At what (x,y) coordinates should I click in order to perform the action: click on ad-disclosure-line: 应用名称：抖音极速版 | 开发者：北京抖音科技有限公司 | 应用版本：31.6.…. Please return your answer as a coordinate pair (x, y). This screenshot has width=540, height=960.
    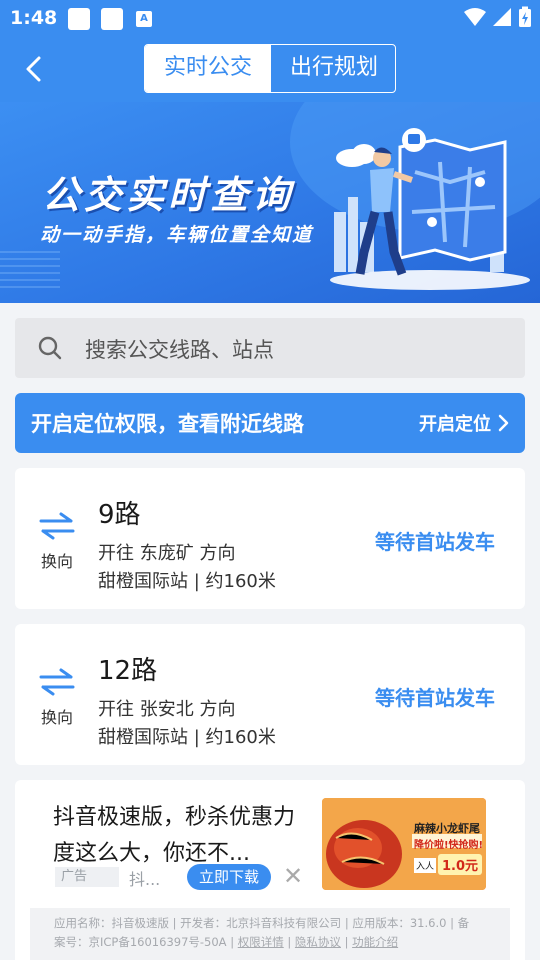
    Looking at the image, I should click on (262, 923).